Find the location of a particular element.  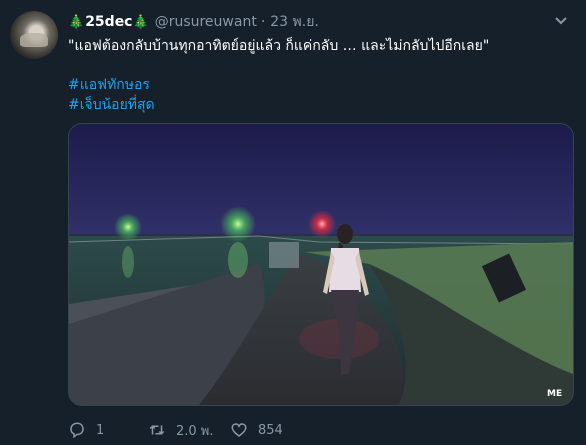

hashtag-link: #แอฟทักษอร is located at coordinates (109, 85).